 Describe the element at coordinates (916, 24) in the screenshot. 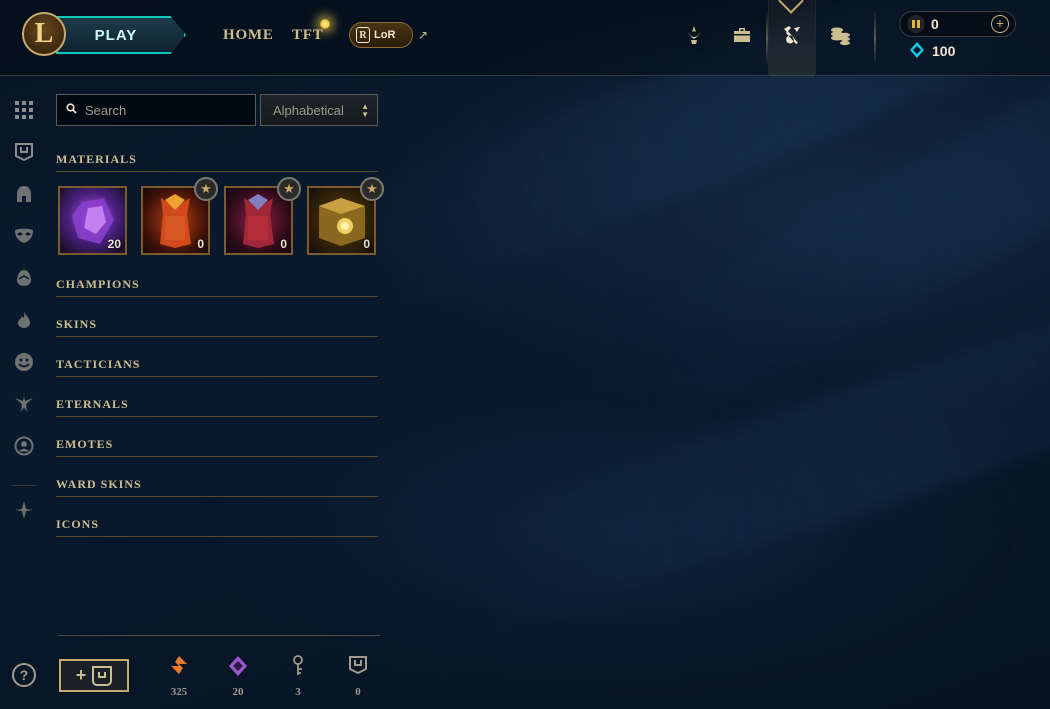

I see `riot-points-icon` at that location.